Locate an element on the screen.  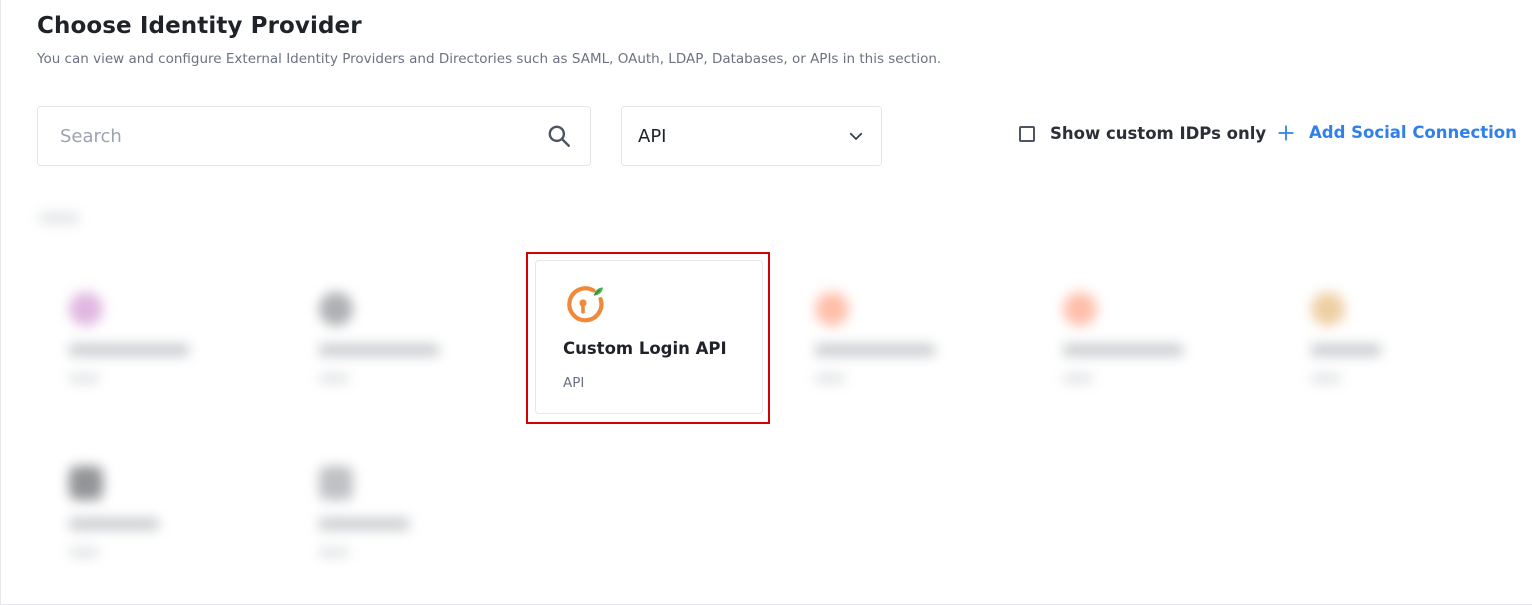
plus-icon is located at coordinates (1293, 133).